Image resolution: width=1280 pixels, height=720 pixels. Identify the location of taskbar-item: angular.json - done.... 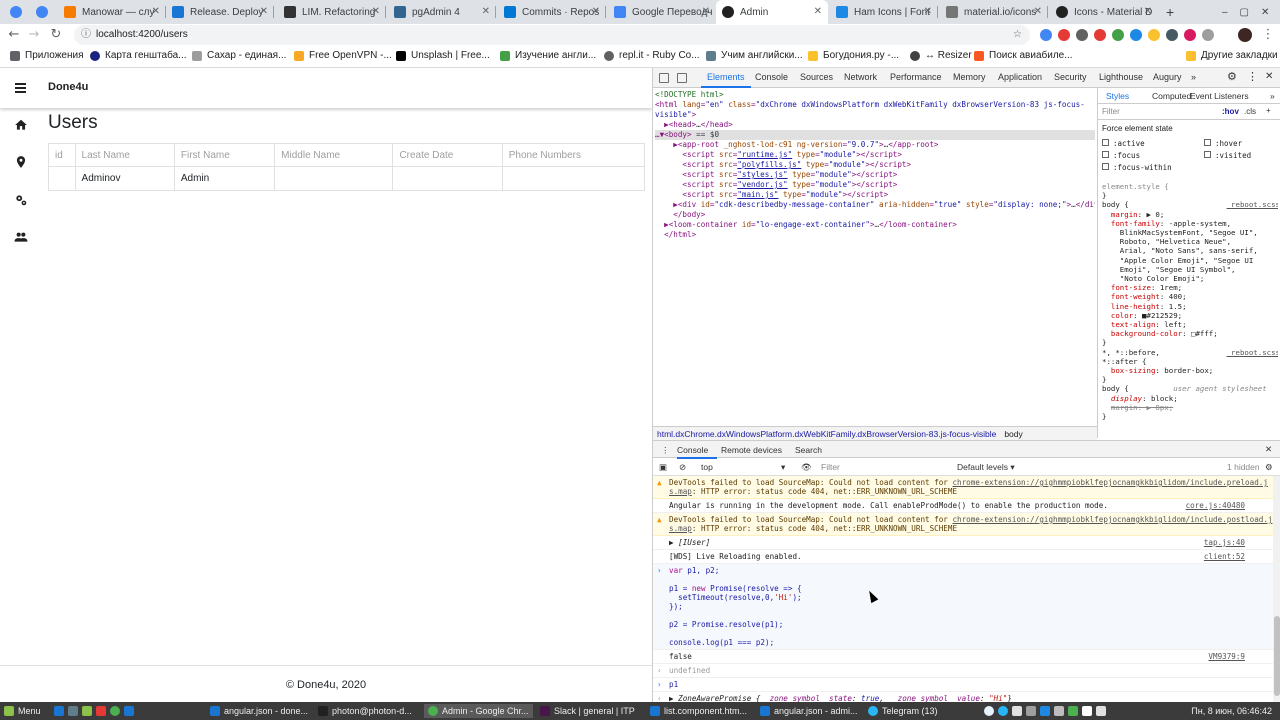
(259, 711).